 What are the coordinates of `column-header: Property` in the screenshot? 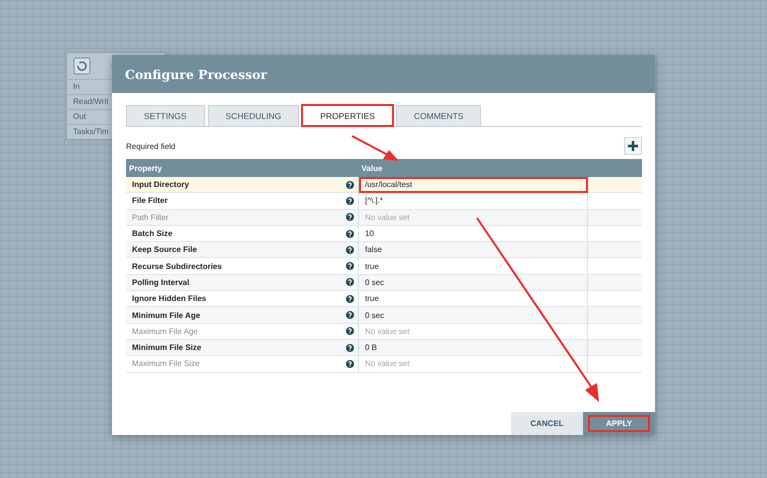 It's located at (242, 168).